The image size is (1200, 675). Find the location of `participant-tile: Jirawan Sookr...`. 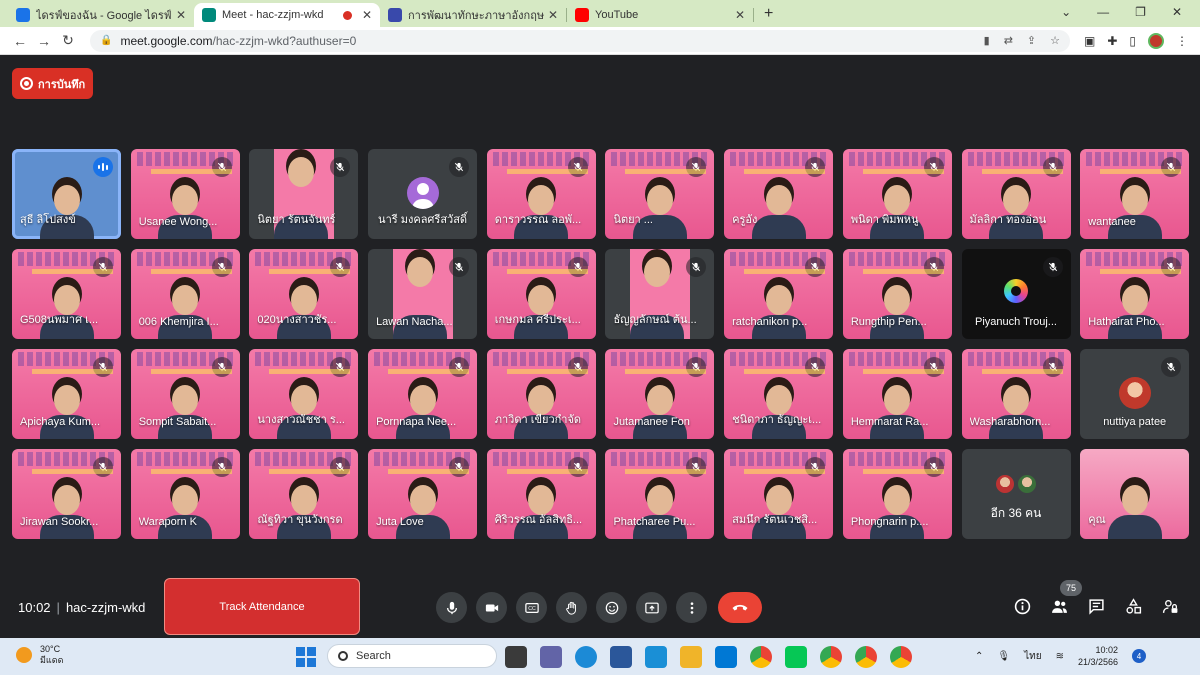

participant-tile: Jirawan Sookr... is located at coordinates (66, 494).